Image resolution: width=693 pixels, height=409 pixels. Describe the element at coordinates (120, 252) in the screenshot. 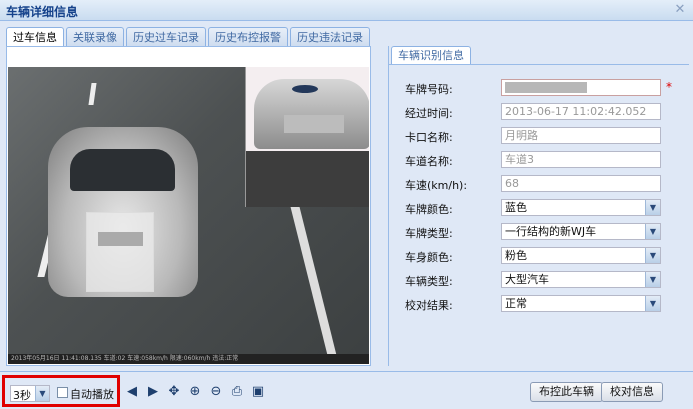

I see `plate-region-box` at that location.